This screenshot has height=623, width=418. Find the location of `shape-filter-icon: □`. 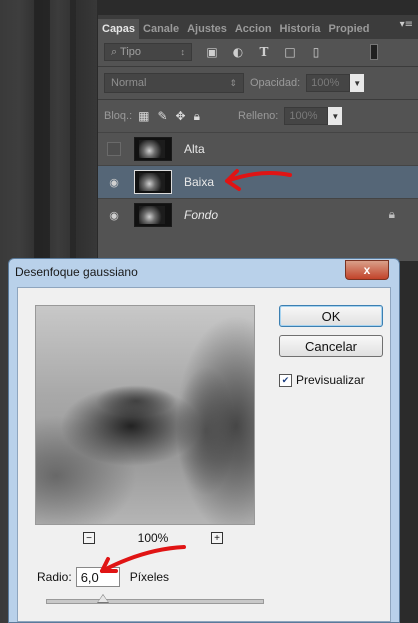

shape-filter-icon: □ is located at coordinates (290, 52).